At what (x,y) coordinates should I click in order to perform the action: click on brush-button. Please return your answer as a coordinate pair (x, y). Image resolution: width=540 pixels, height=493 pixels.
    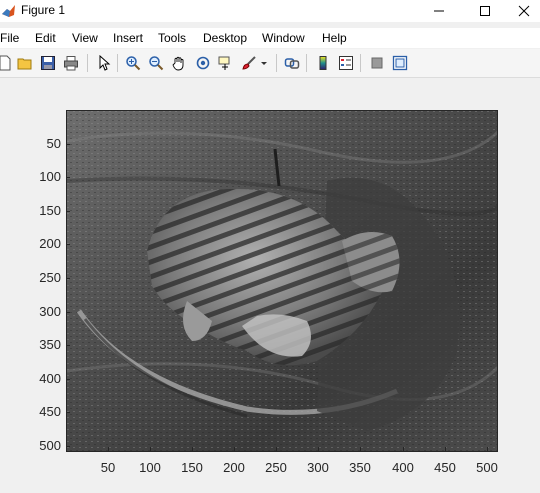
    Looking at the image, I should click on (249, 63).